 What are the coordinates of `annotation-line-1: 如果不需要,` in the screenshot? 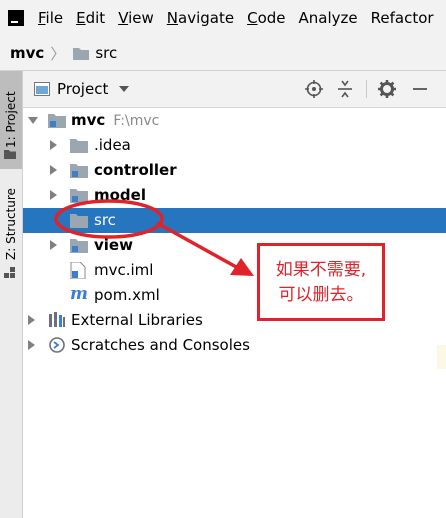 It's located at (321, 270).